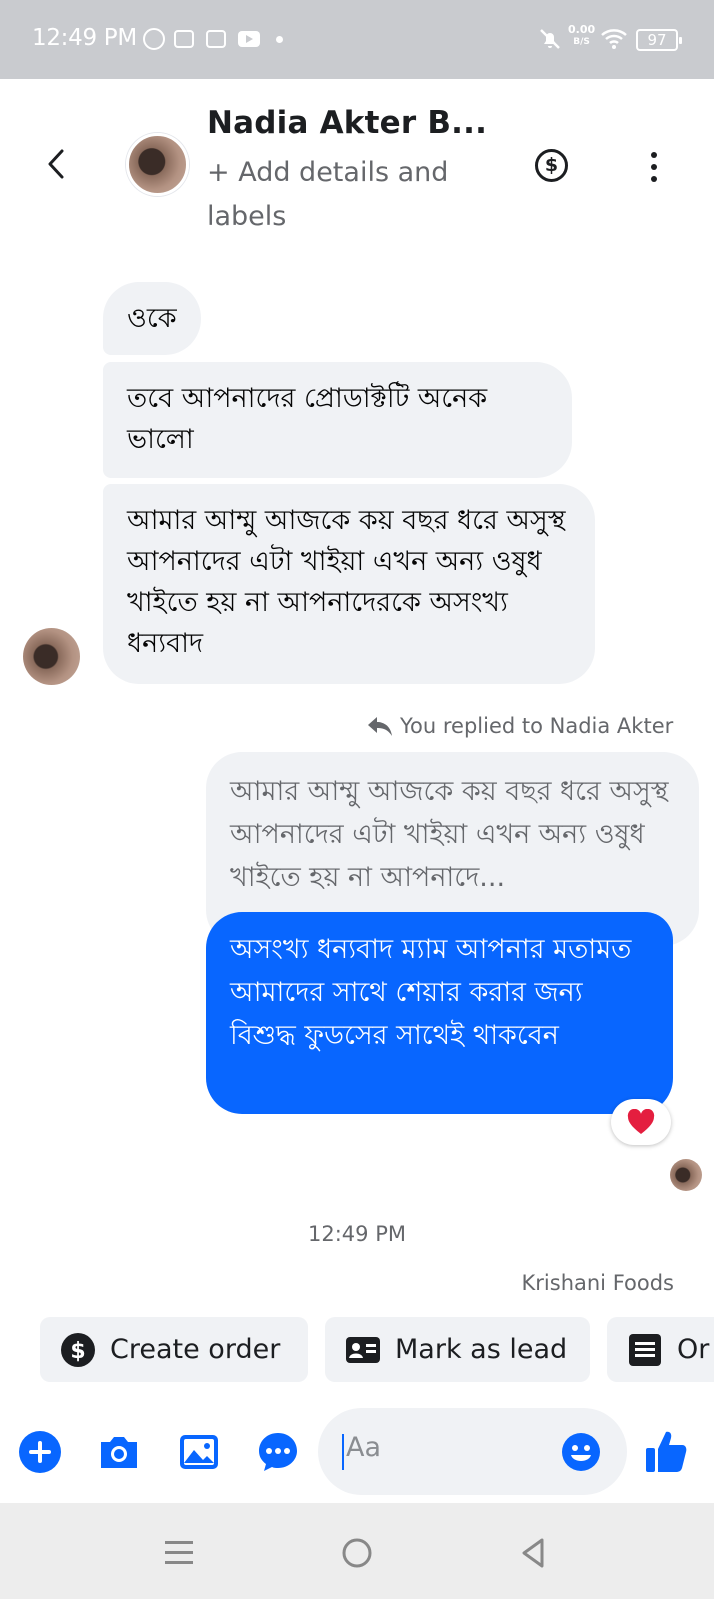 This screenshot has width=714, height=1599. I want to click on message-timestamp: 12:49 PM, so click(357, 1234).